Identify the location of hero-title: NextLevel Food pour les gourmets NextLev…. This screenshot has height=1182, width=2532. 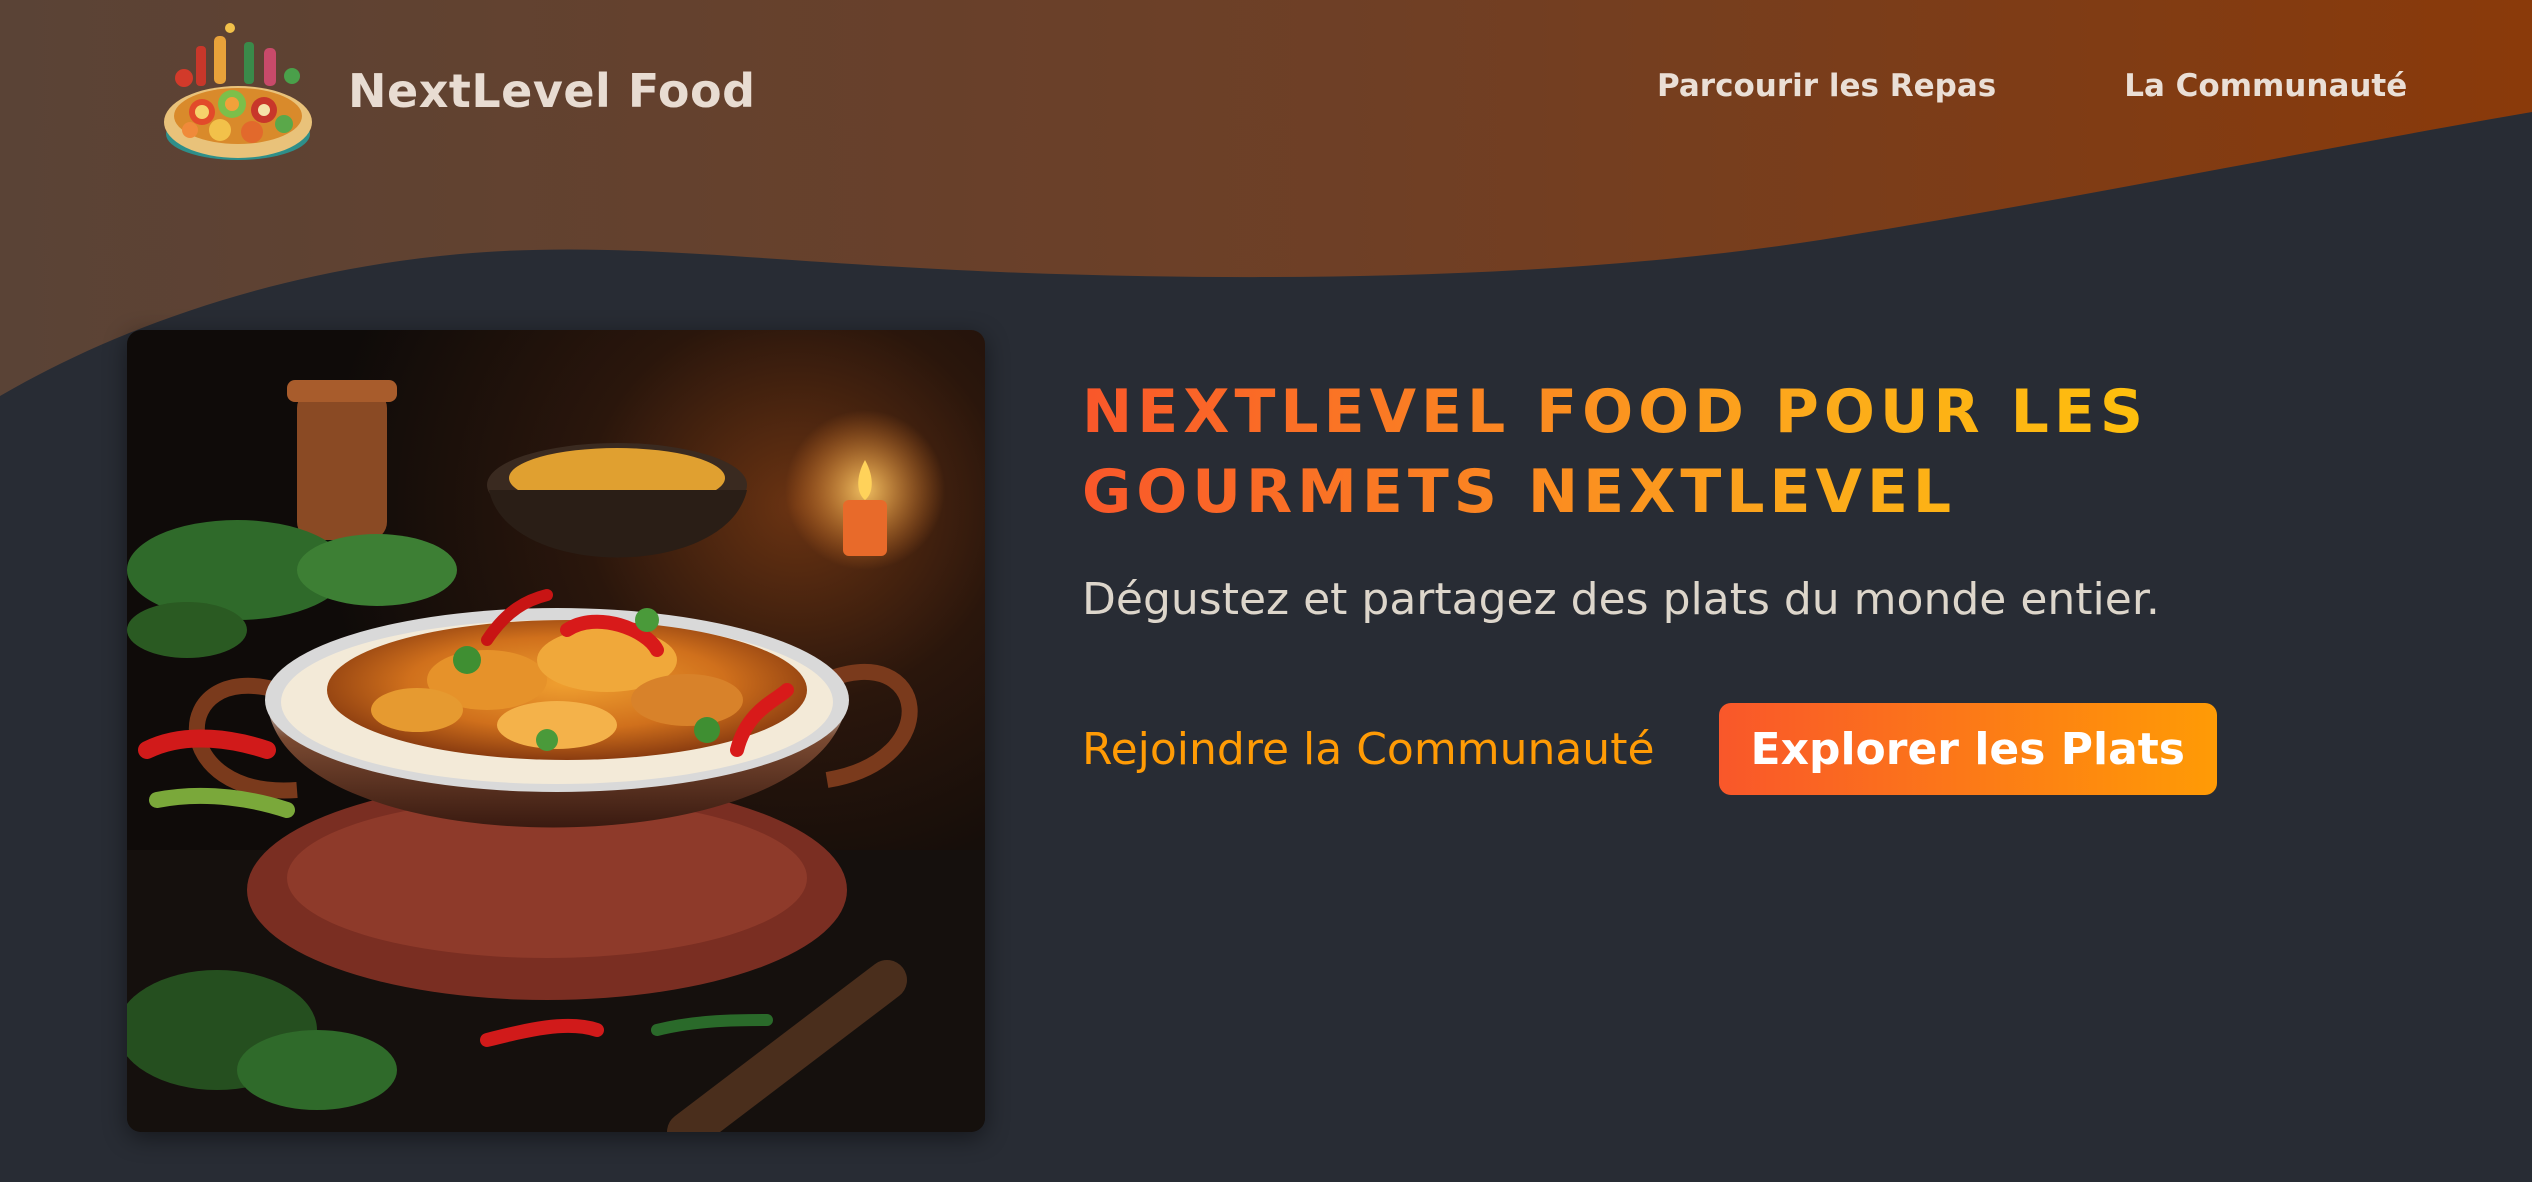
(1692, 452).